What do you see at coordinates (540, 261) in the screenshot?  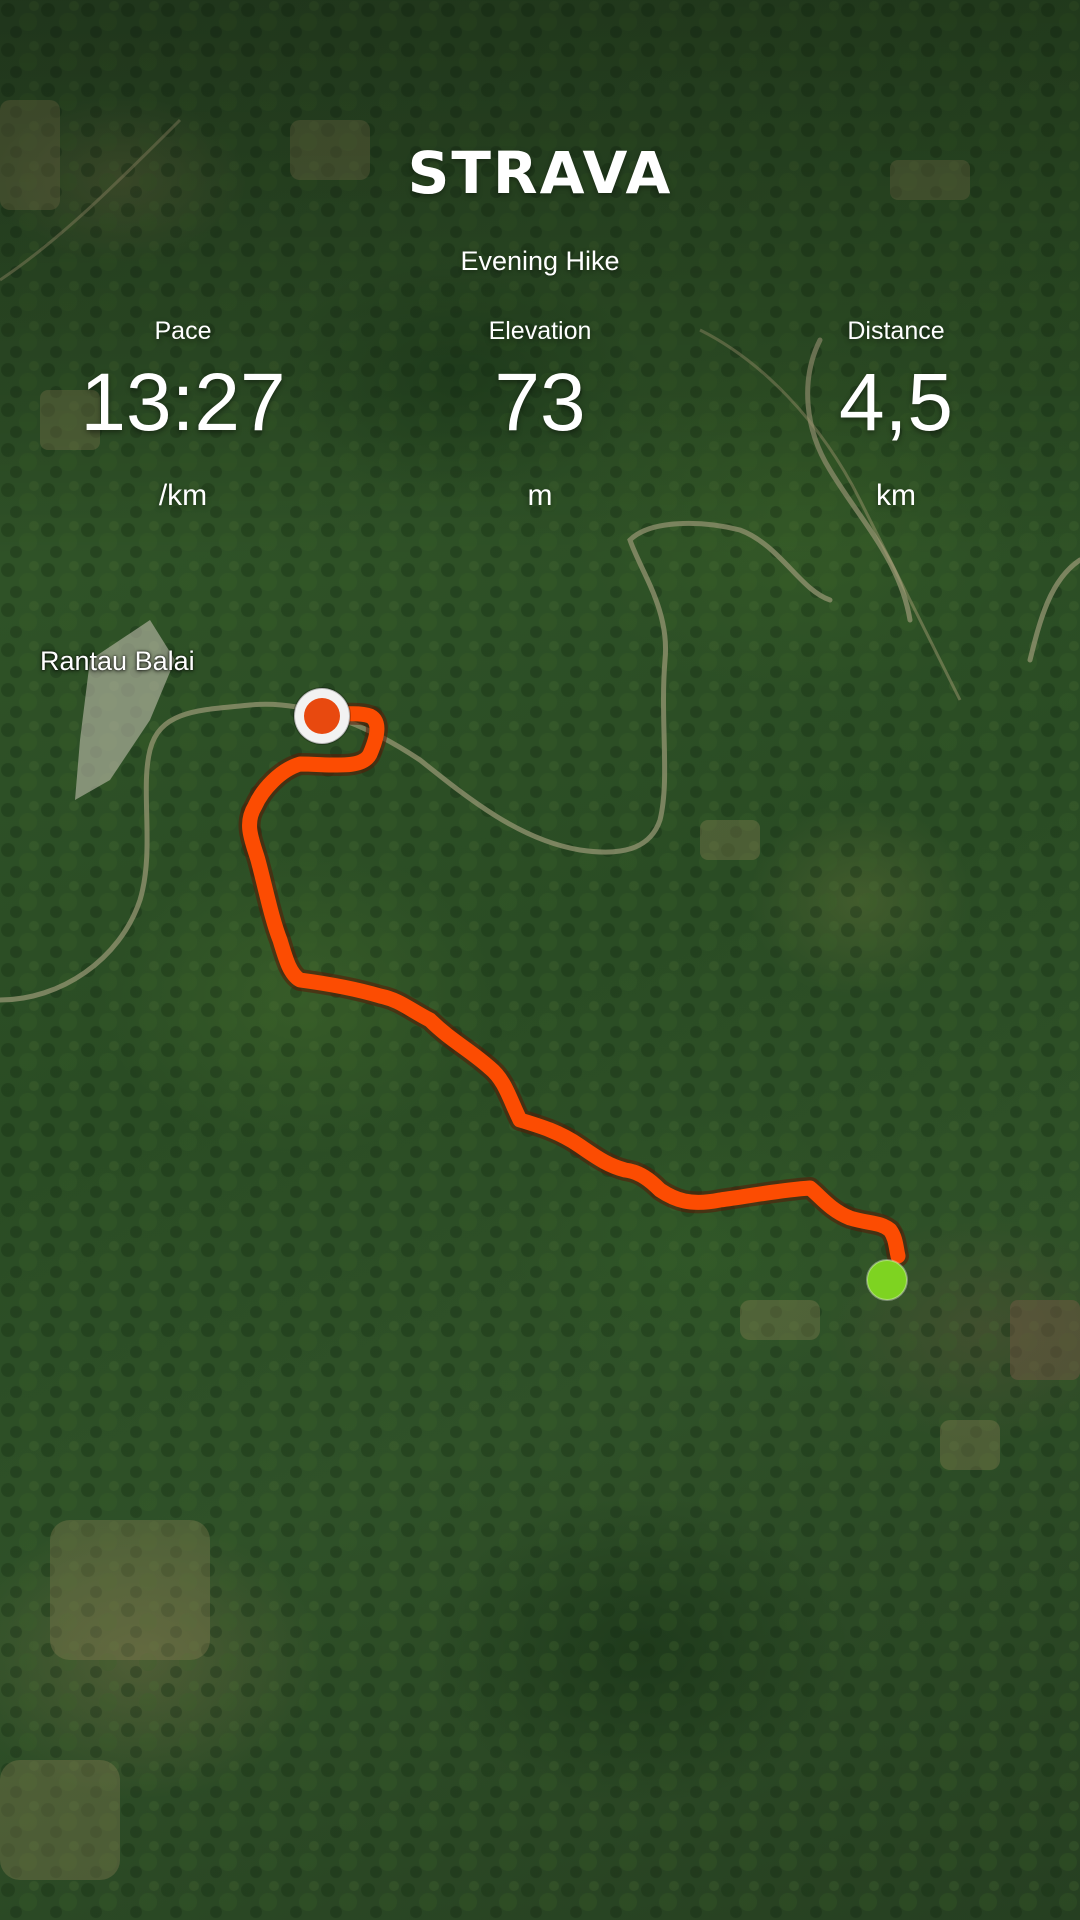 I see `activity-title: Evening Hike` at bounding box center [540, 261].